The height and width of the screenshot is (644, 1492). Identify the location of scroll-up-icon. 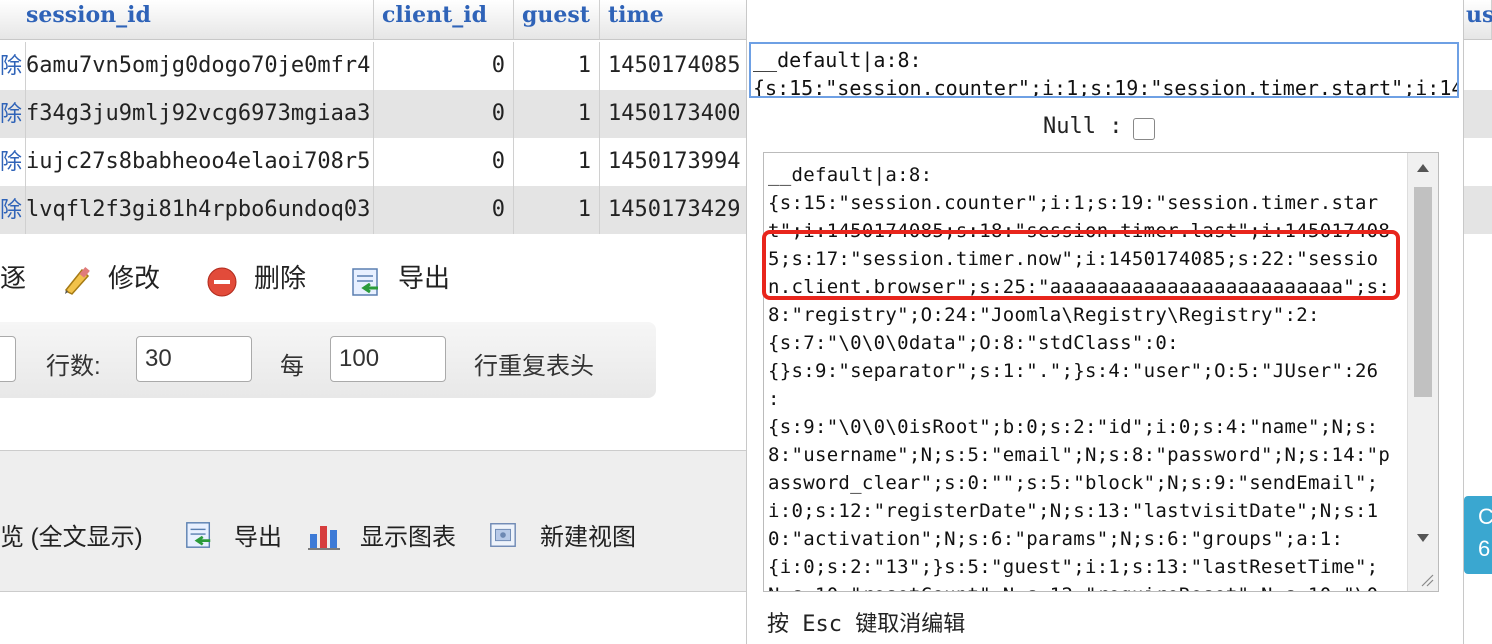
(1423, 168).